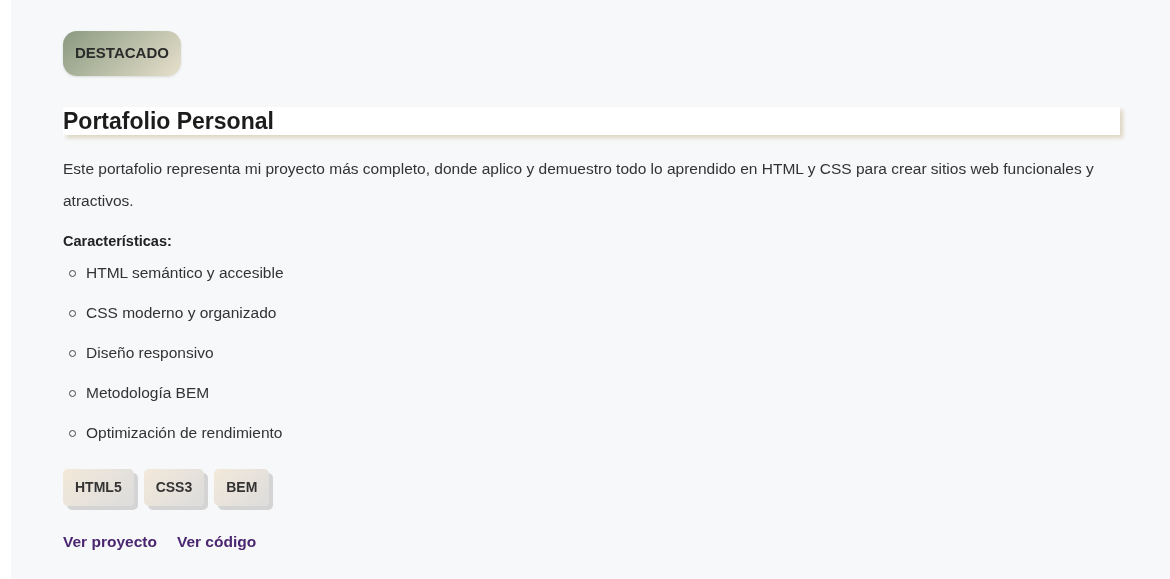 This screenshot has width=1170, height=579. Describe the element at coordinates (216, 542) in the screenshot. I see `project-link: Ver código` at that location.